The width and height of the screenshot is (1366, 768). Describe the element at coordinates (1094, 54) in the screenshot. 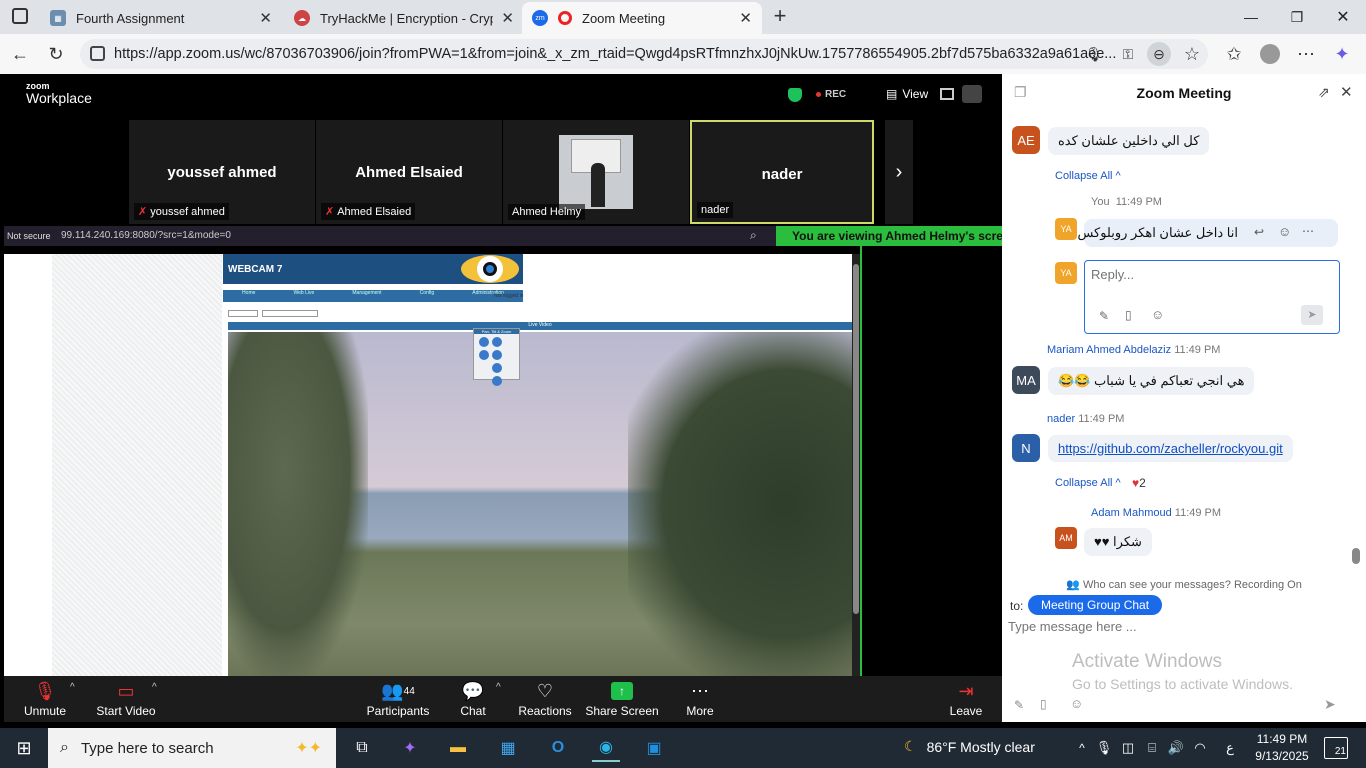

I see `microphone-icon: 🎙` at that location.